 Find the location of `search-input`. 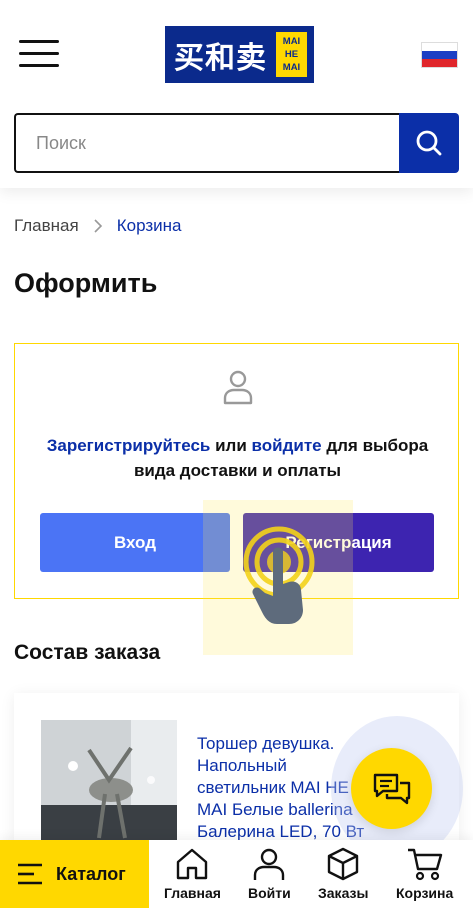

search-input is located at coordinates (207, 143).